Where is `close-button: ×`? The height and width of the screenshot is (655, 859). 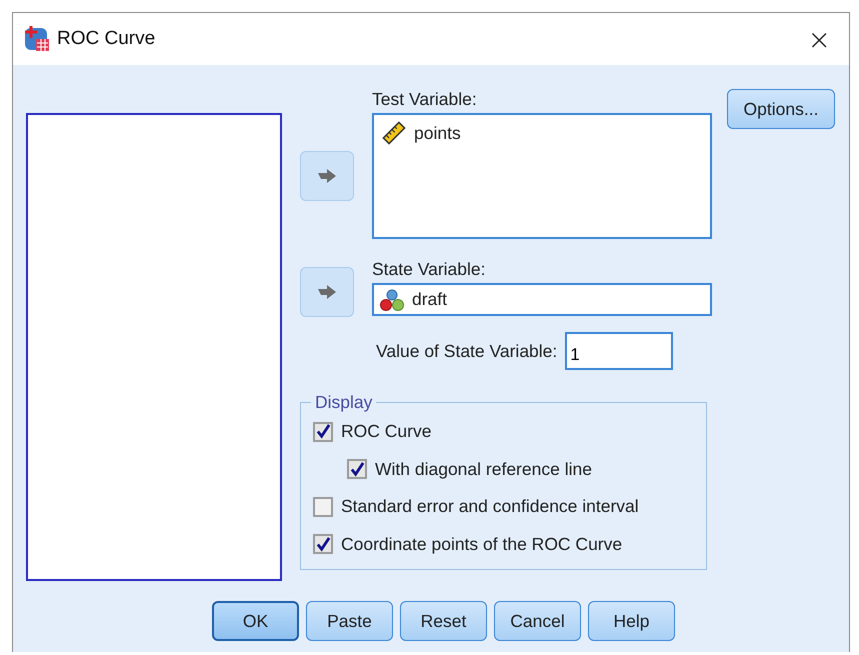 close-button: × is located at coordinates (819, 39).